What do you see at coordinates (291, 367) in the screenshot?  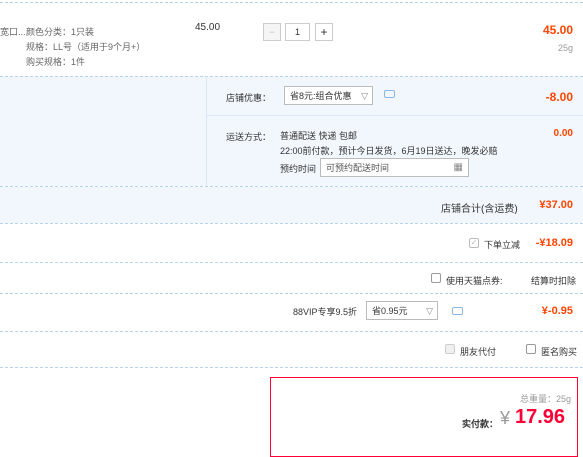 I see `summary-divider` at bounding box center [291, 367].